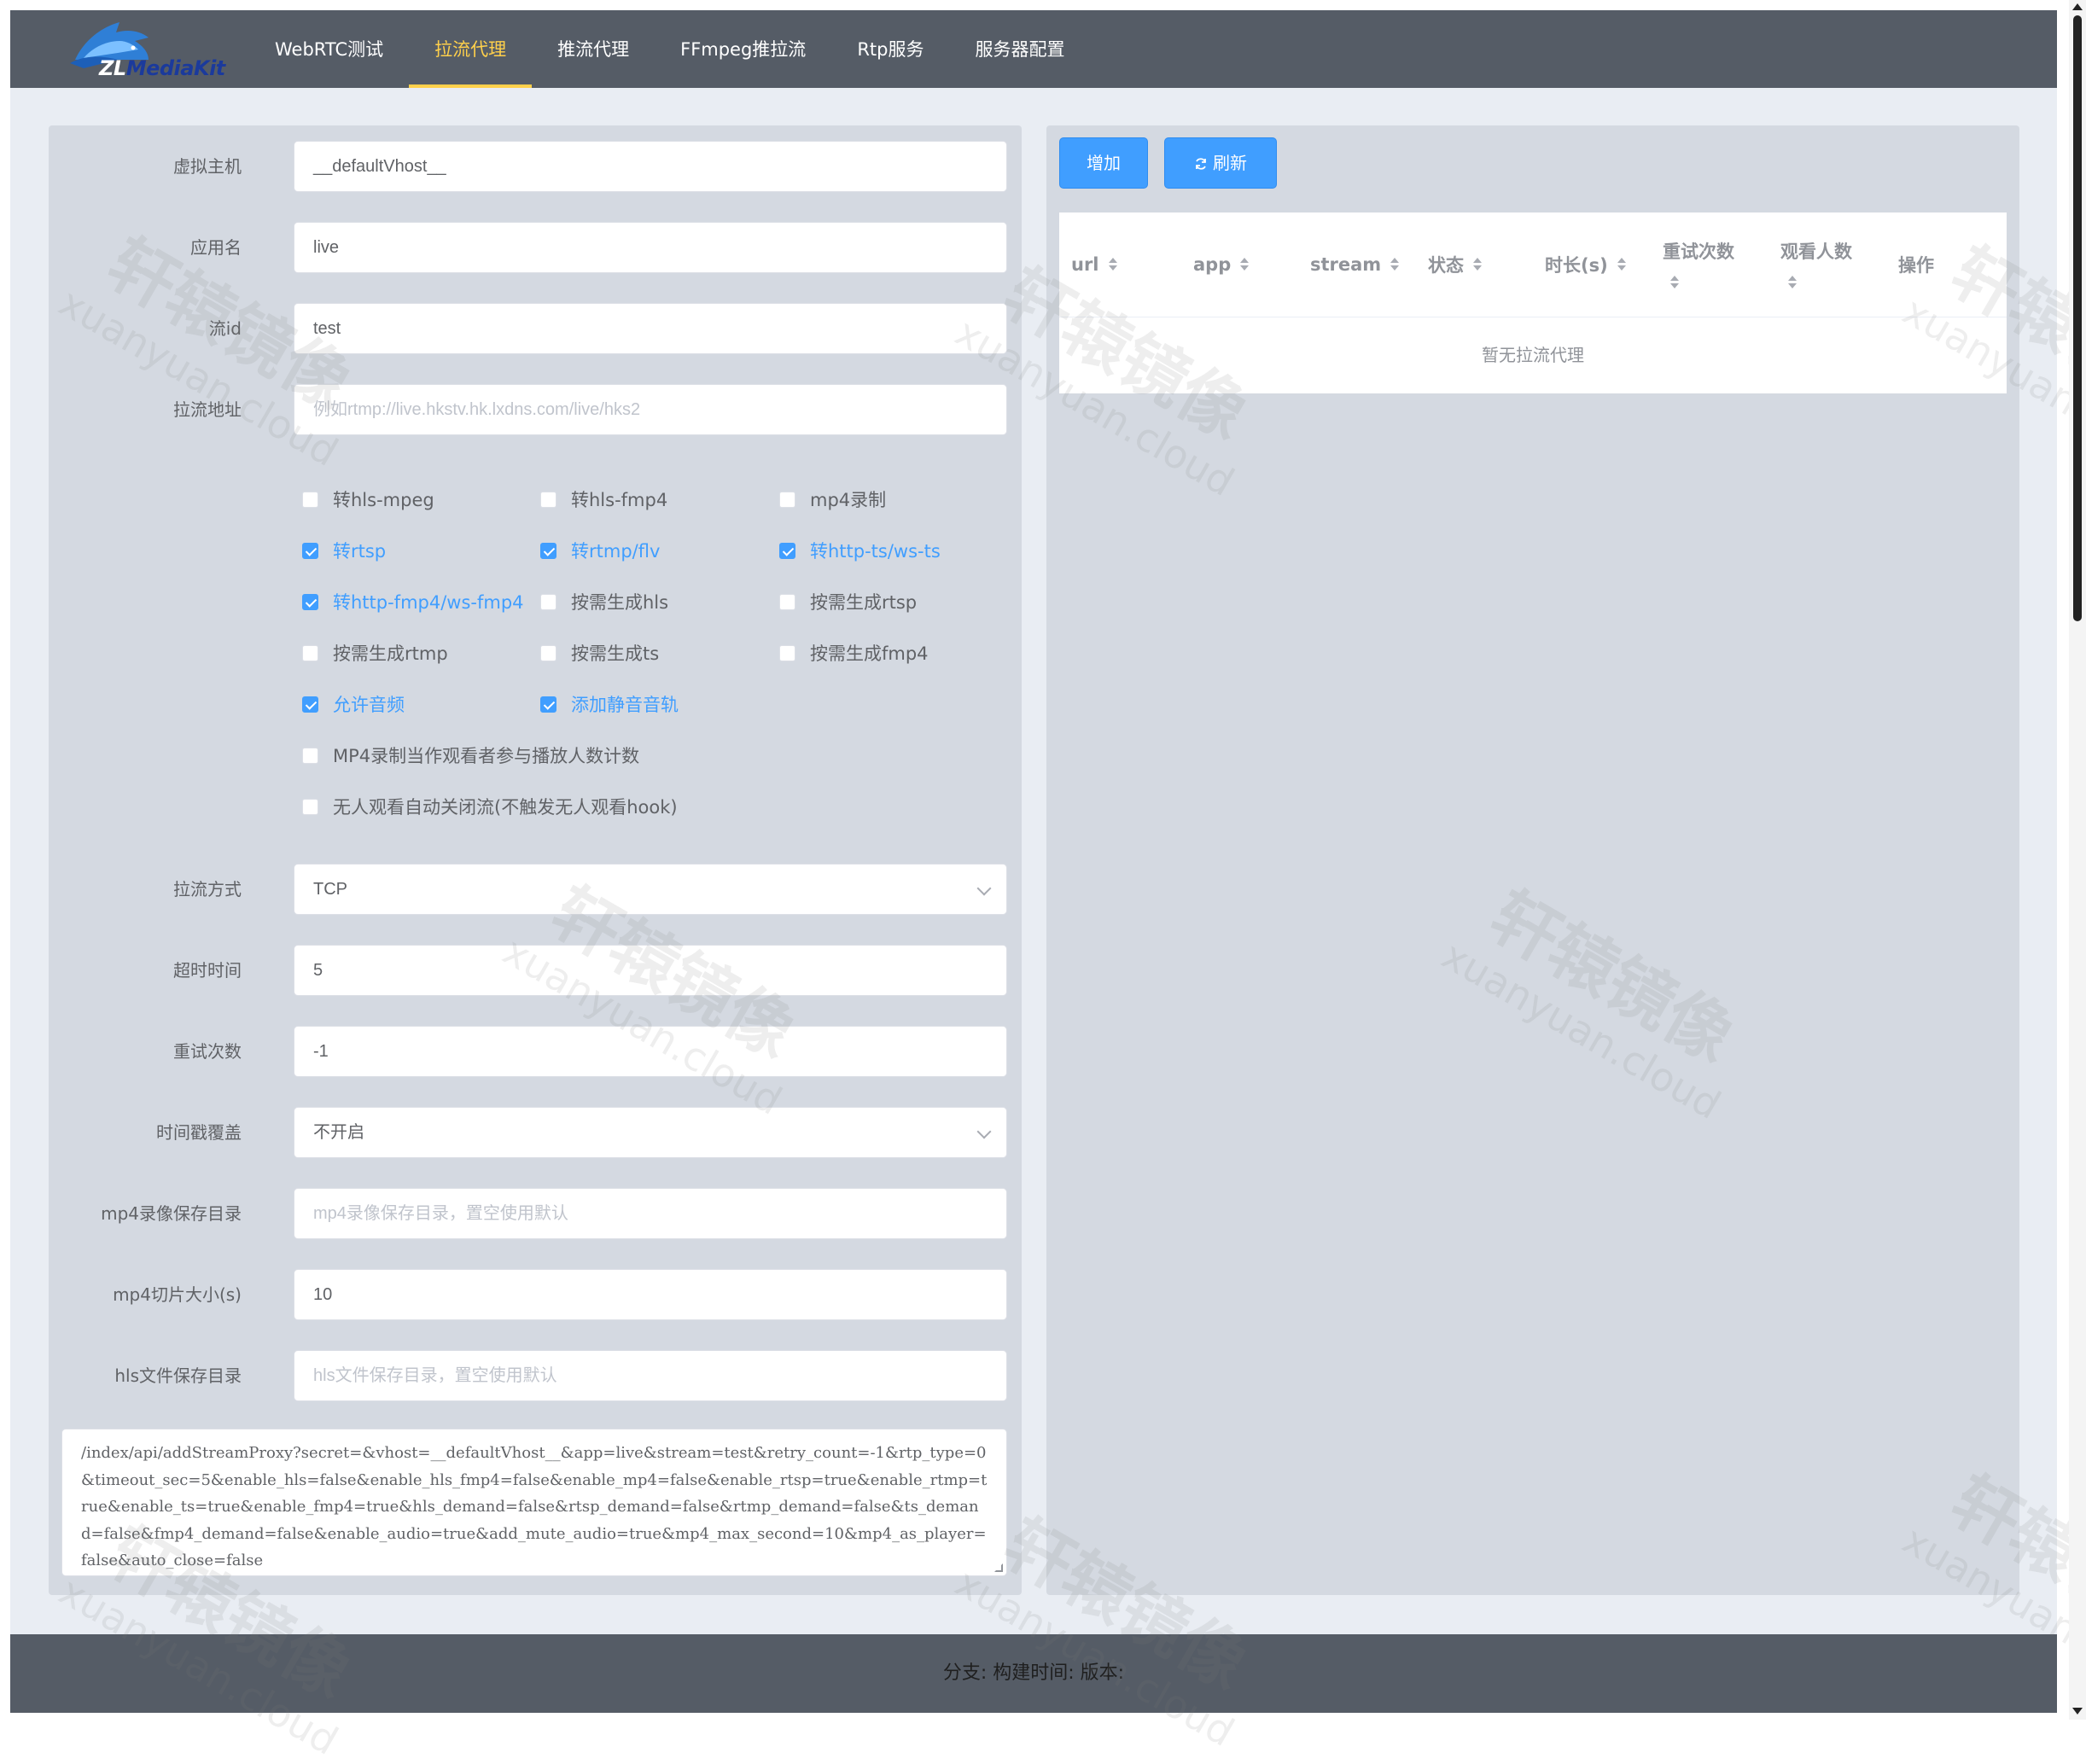 This screenshot has width=2086, height=1764. What do you see at coordinates (329, 49) in the screenshot?
I see `nav-webrtc-test: WebRTC测试` at bounding box center [329, 49].